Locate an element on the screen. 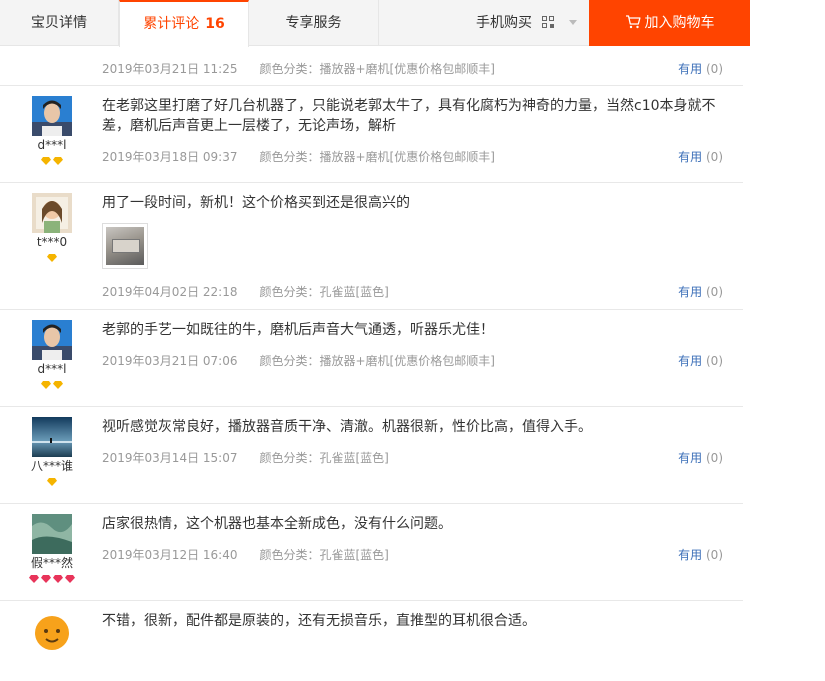  reviewer-info: t***0 is located at coordinates (52, 227).